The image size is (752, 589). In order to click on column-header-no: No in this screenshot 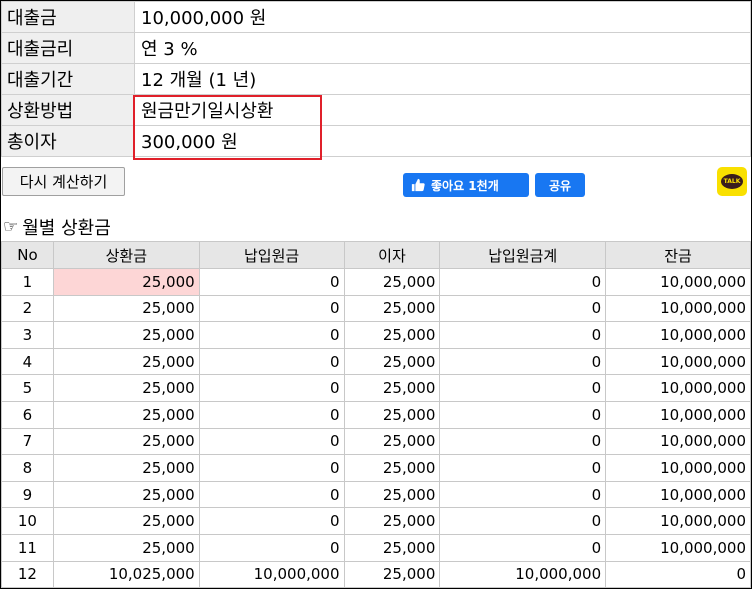, I will do `click(27, 255)`.